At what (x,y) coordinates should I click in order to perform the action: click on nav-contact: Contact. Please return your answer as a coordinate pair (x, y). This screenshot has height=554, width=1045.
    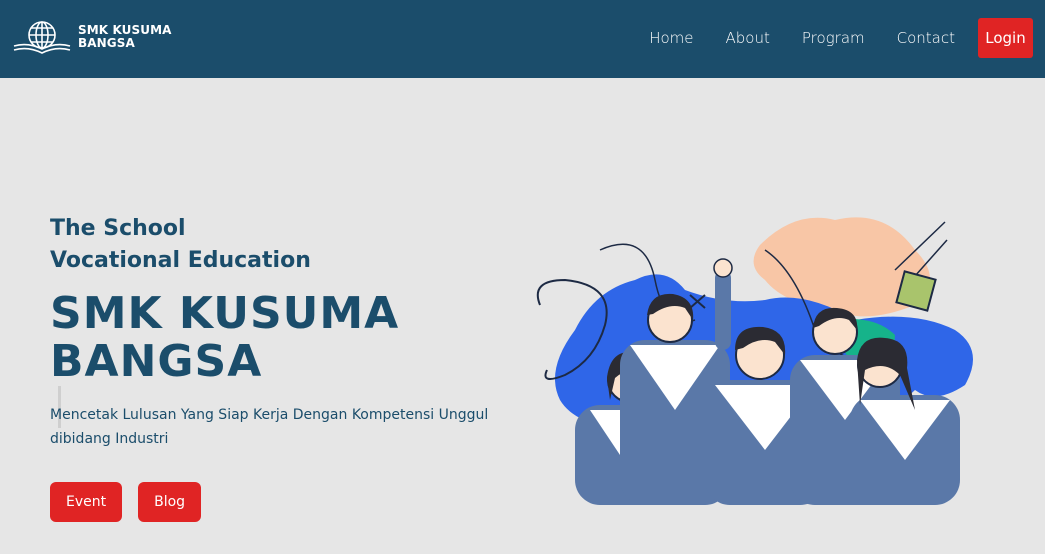
    Looking at the image, I should click on (926, 38).